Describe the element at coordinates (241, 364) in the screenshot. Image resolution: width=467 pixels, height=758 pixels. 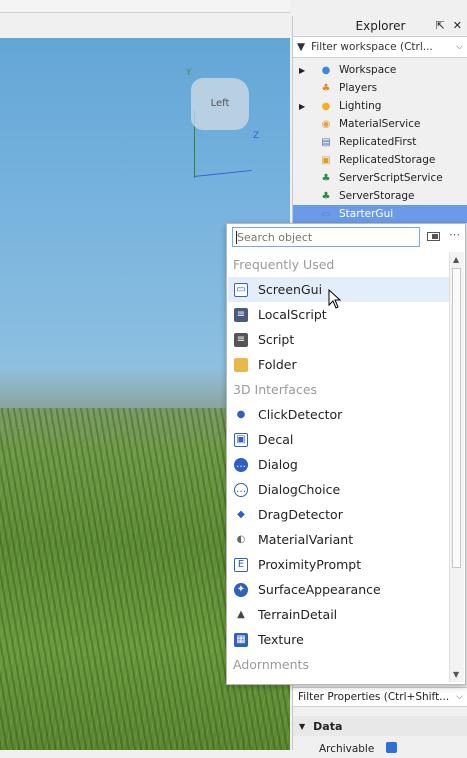
I see `folder-icon` at that location.